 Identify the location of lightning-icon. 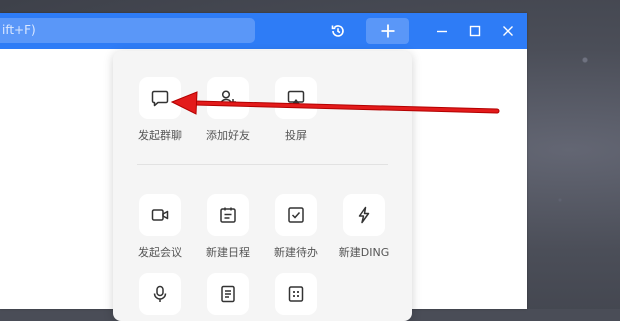
(364, 215).